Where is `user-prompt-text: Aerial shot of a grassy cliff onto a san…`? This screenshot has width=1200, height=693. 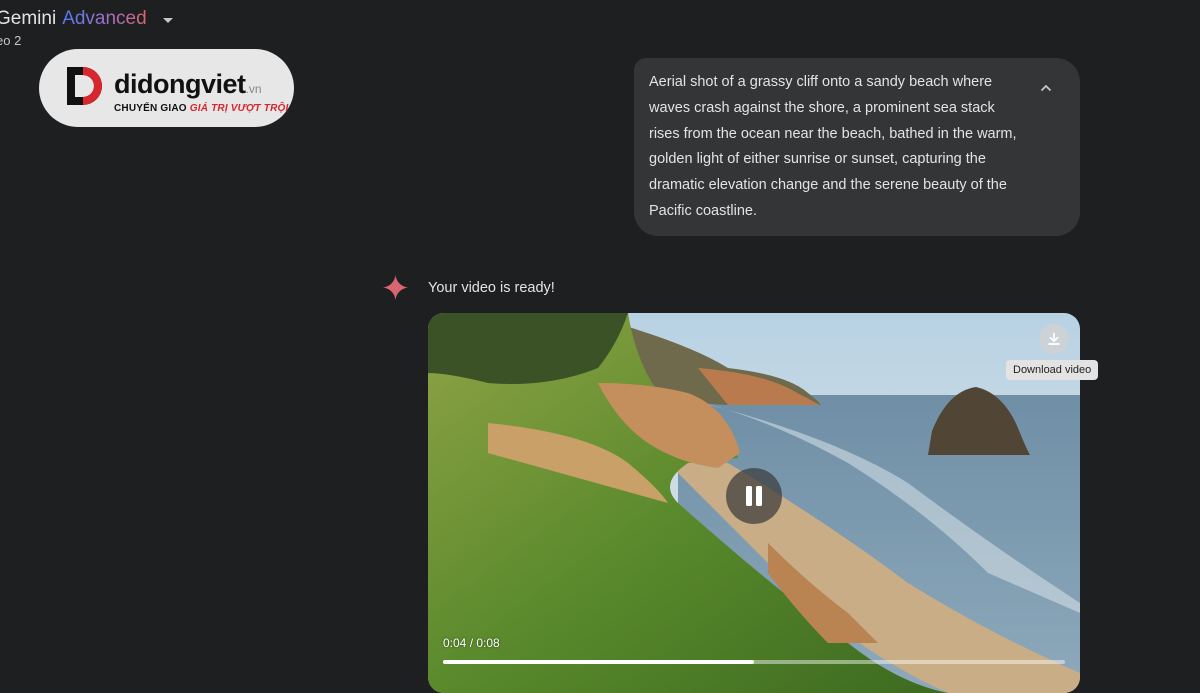 user-prompt-text: Aerial shot of a grassy cliff onto a san… is located at coordinates (833, 146).